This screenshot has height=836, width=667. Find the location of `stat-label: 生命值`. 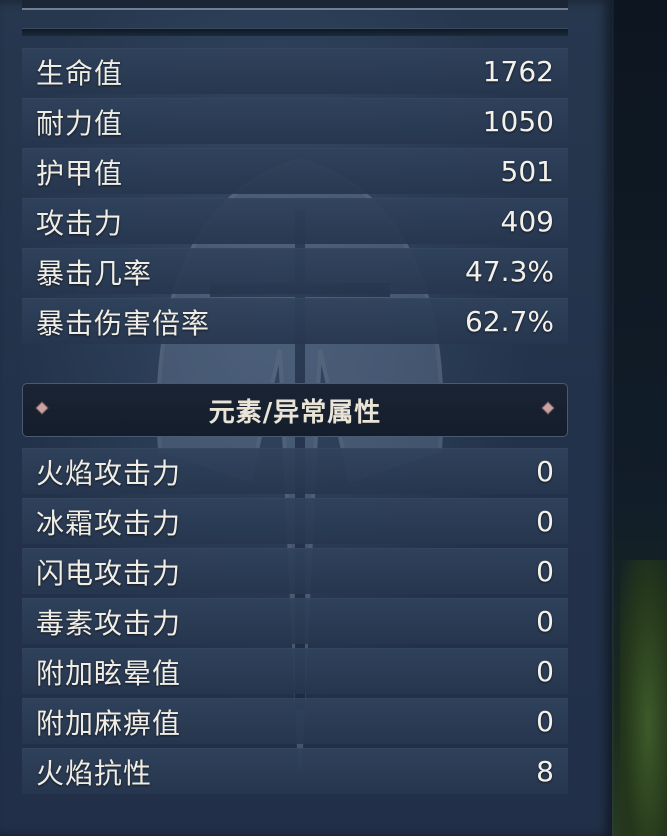

stat-label: 生命值 is located at coordinates (80, 73).